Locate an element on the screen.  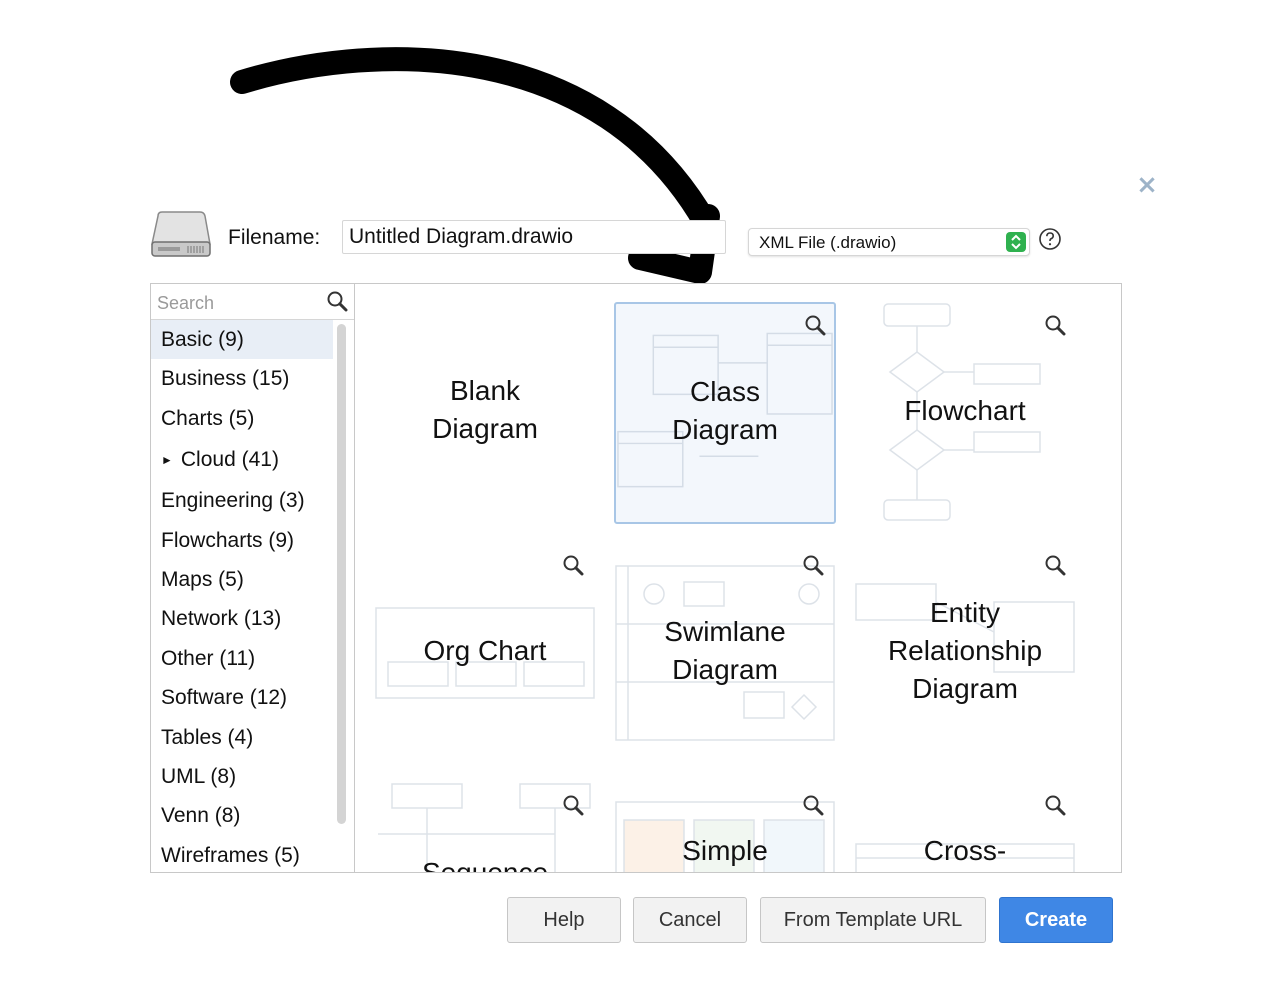
template-label: Sequence is located at coordinates (485, 865).